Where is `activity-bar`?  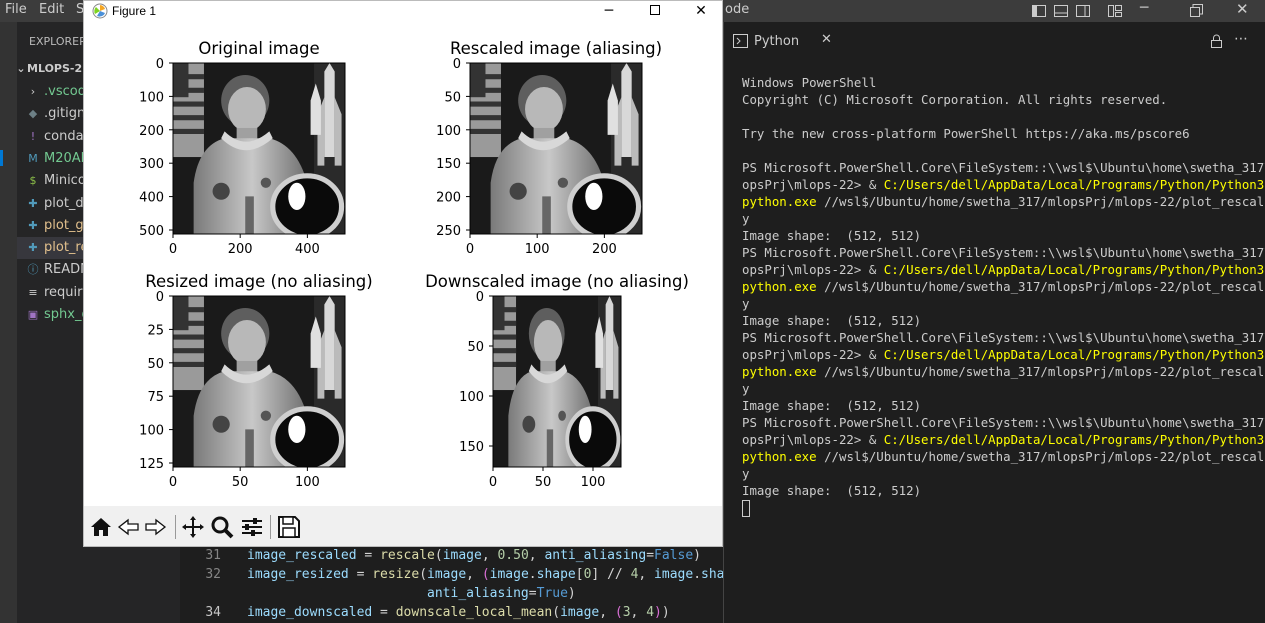
activity-bar is located at coordinates (8, 322).